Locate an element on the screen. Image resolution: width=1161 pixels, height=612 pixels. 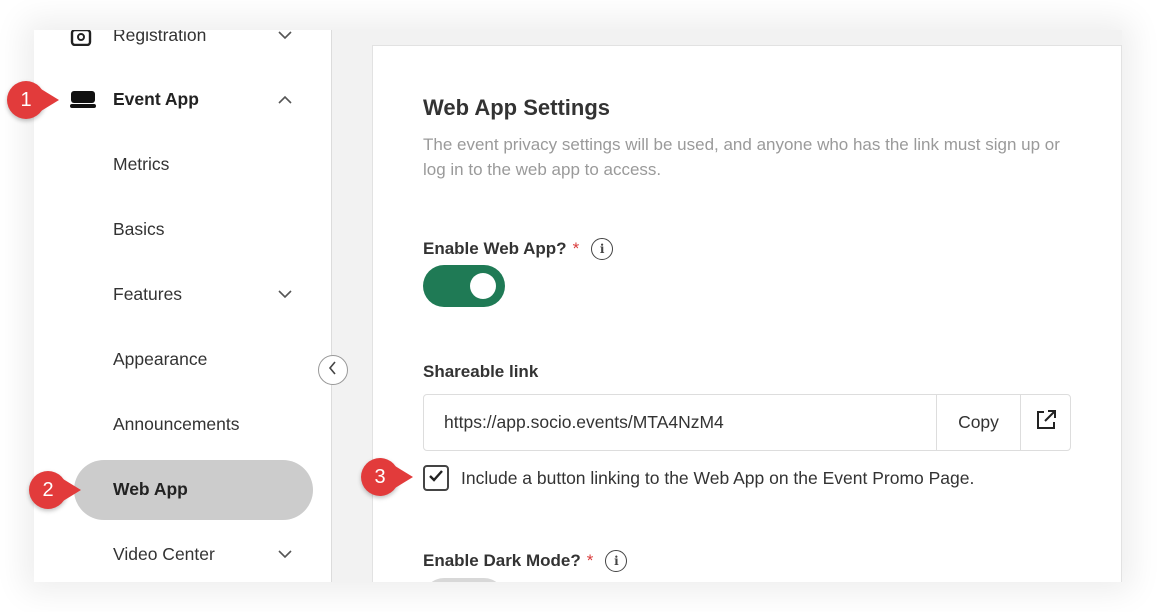
open-link-button is located at coordinates (1045, 422).